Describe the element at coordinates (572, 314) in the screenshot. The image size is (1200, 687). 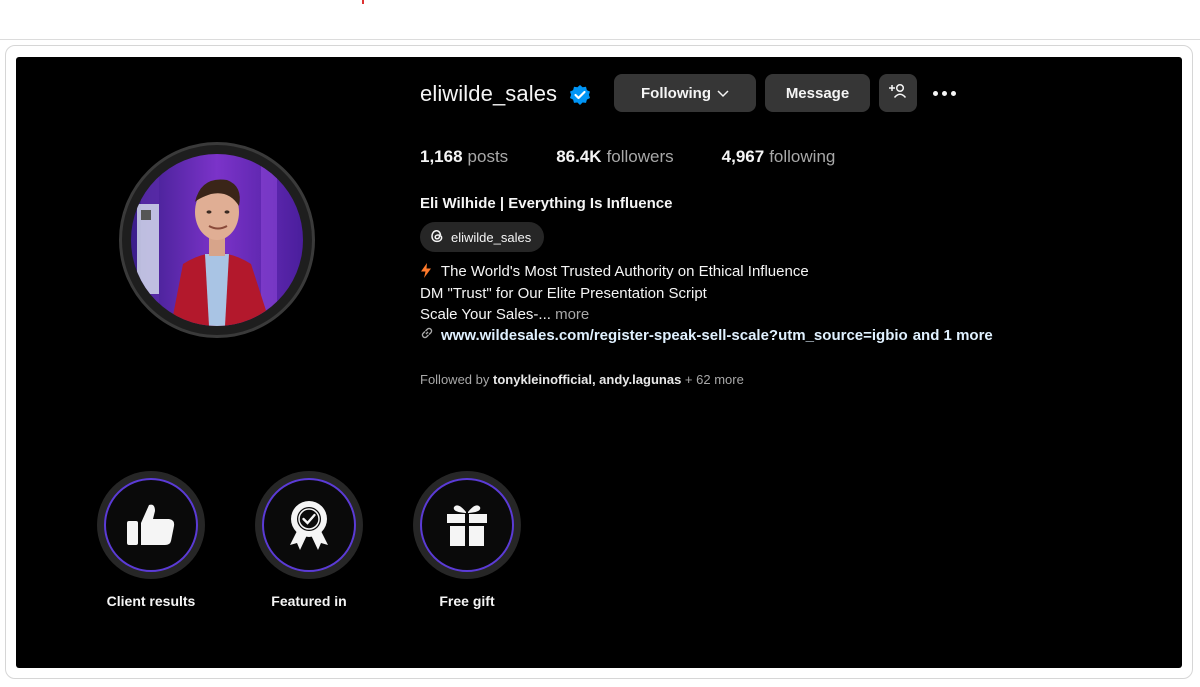
I see `bio-more-link: more` at that location.